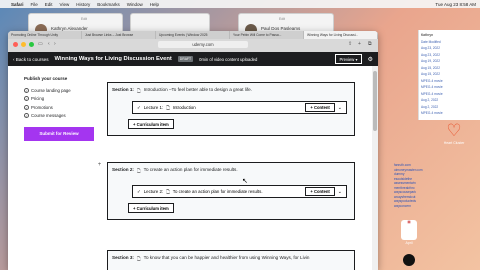  What do you see at coordinates (123, 89) in the screenshot?
I see `section-label: Section 1:` at bounding box center [123, 89].